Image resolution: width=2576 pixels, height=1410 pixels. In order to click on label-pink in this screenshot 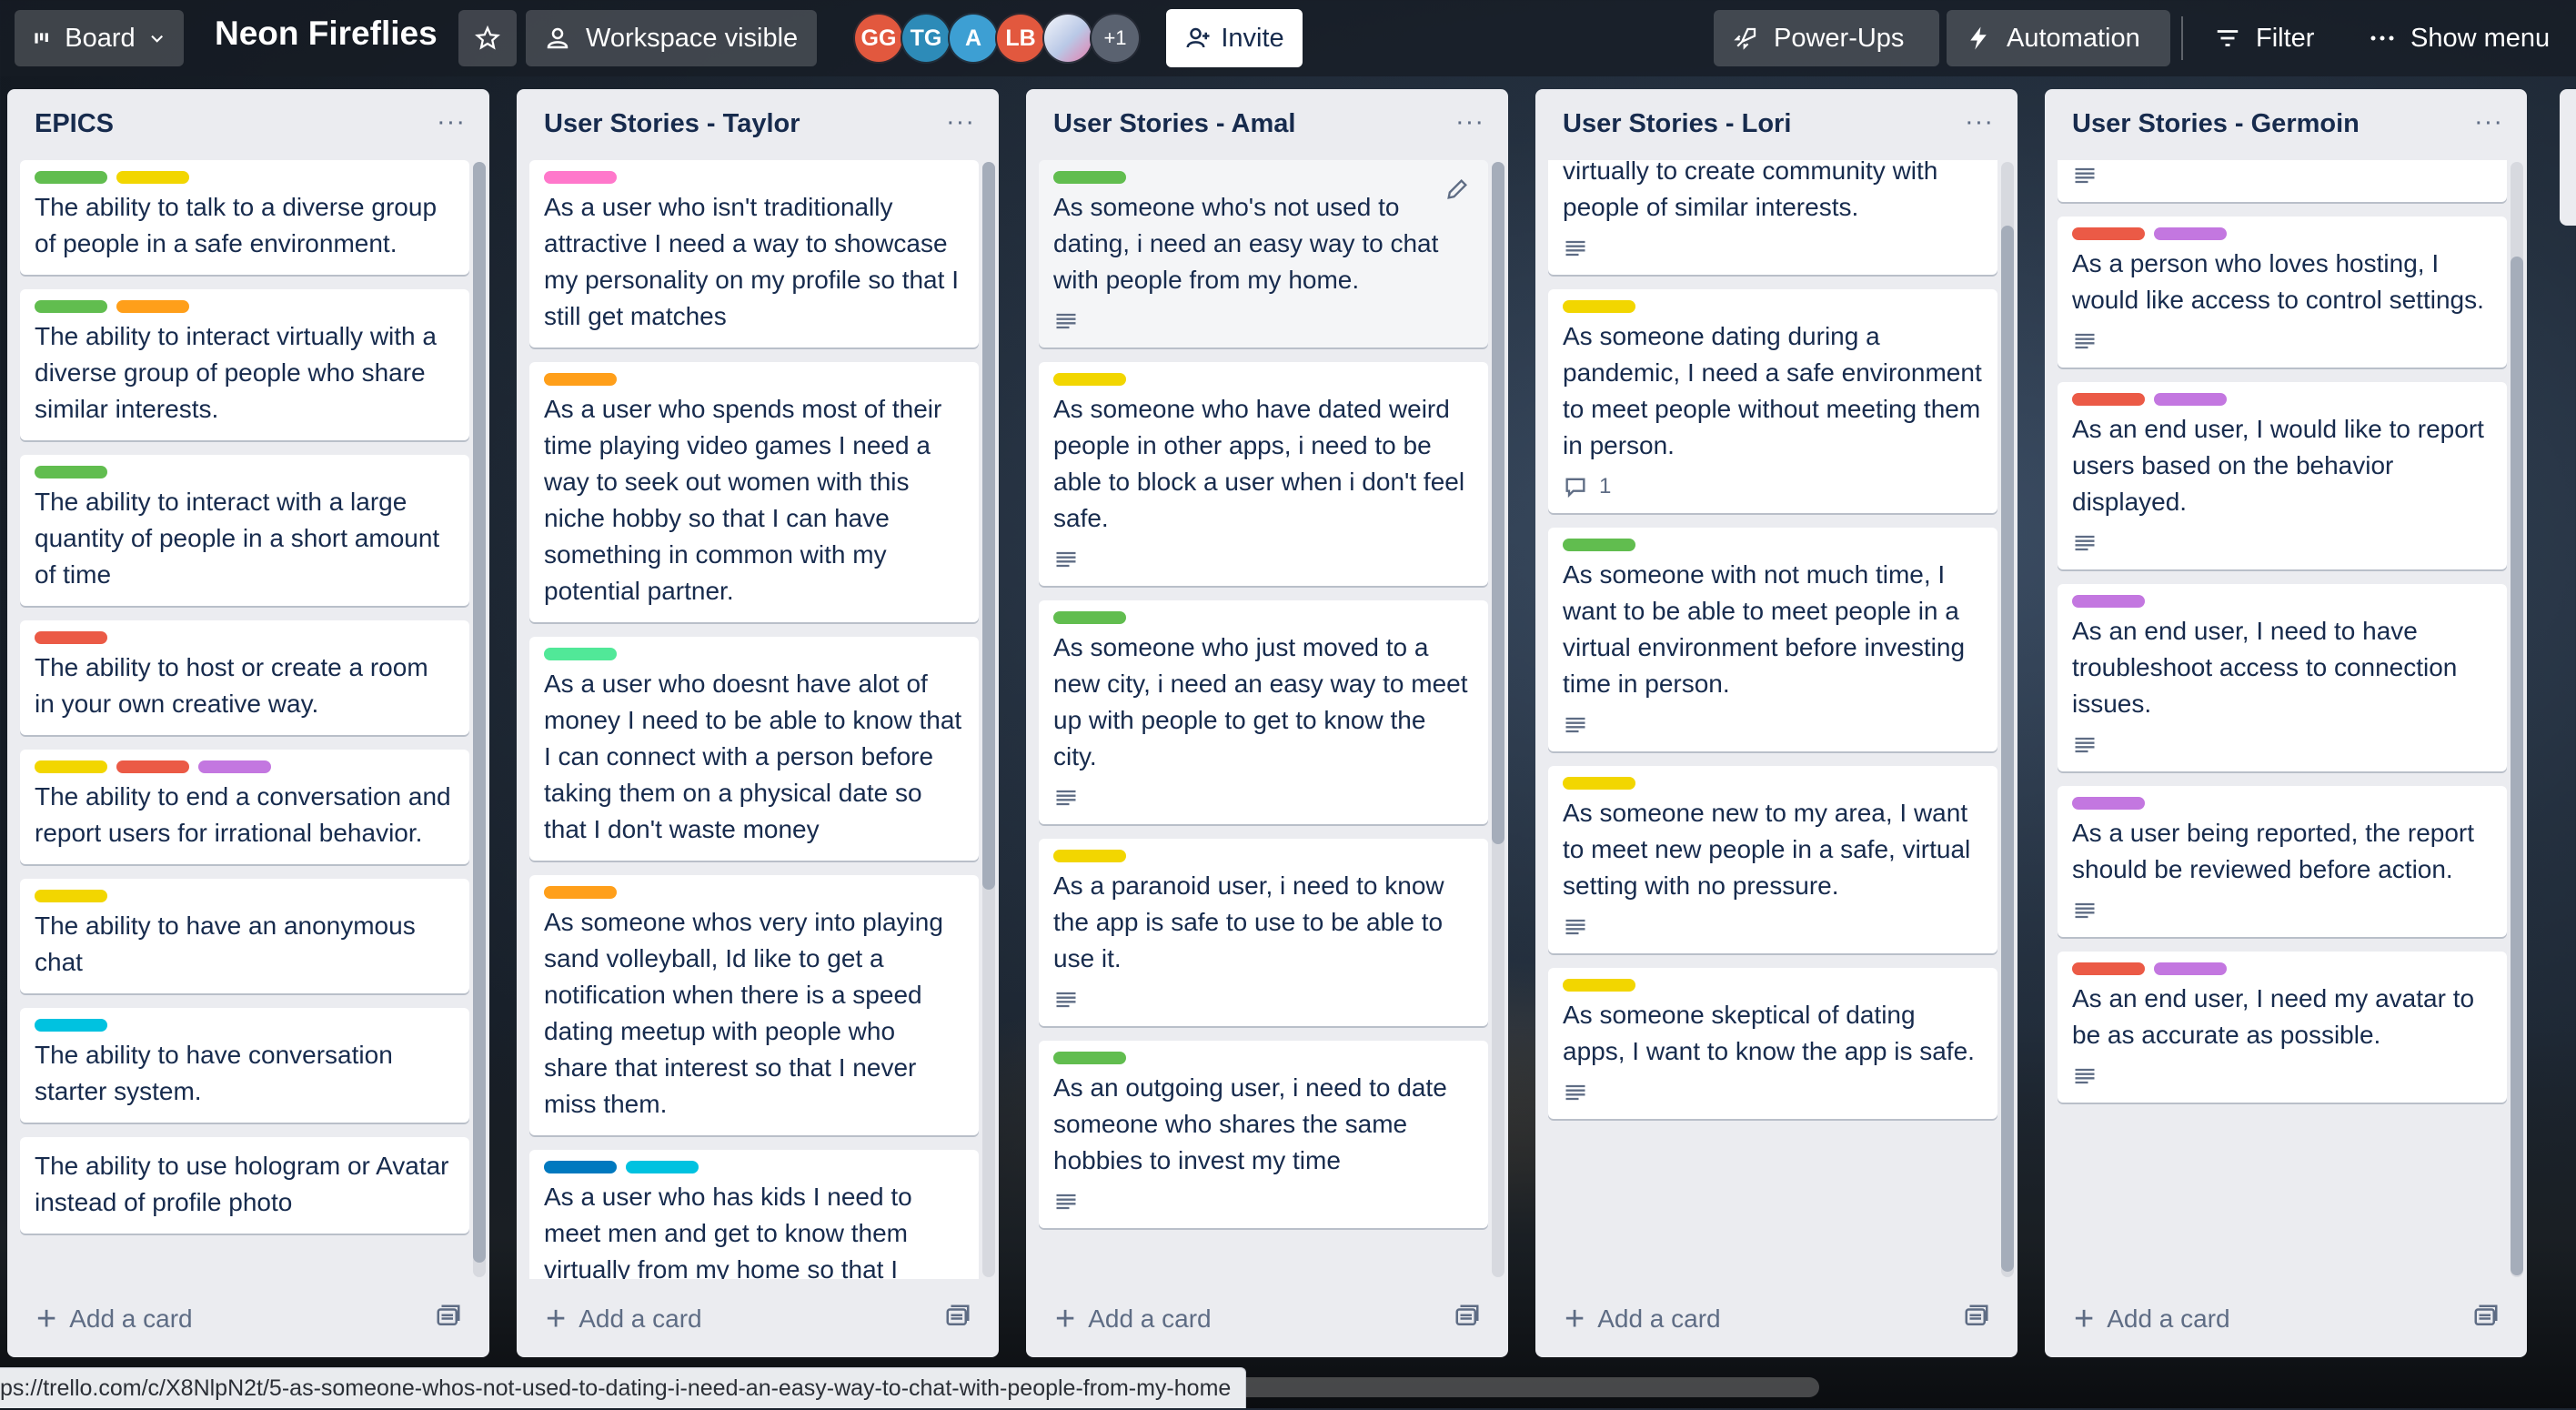, I will do `click(580, 177)`.